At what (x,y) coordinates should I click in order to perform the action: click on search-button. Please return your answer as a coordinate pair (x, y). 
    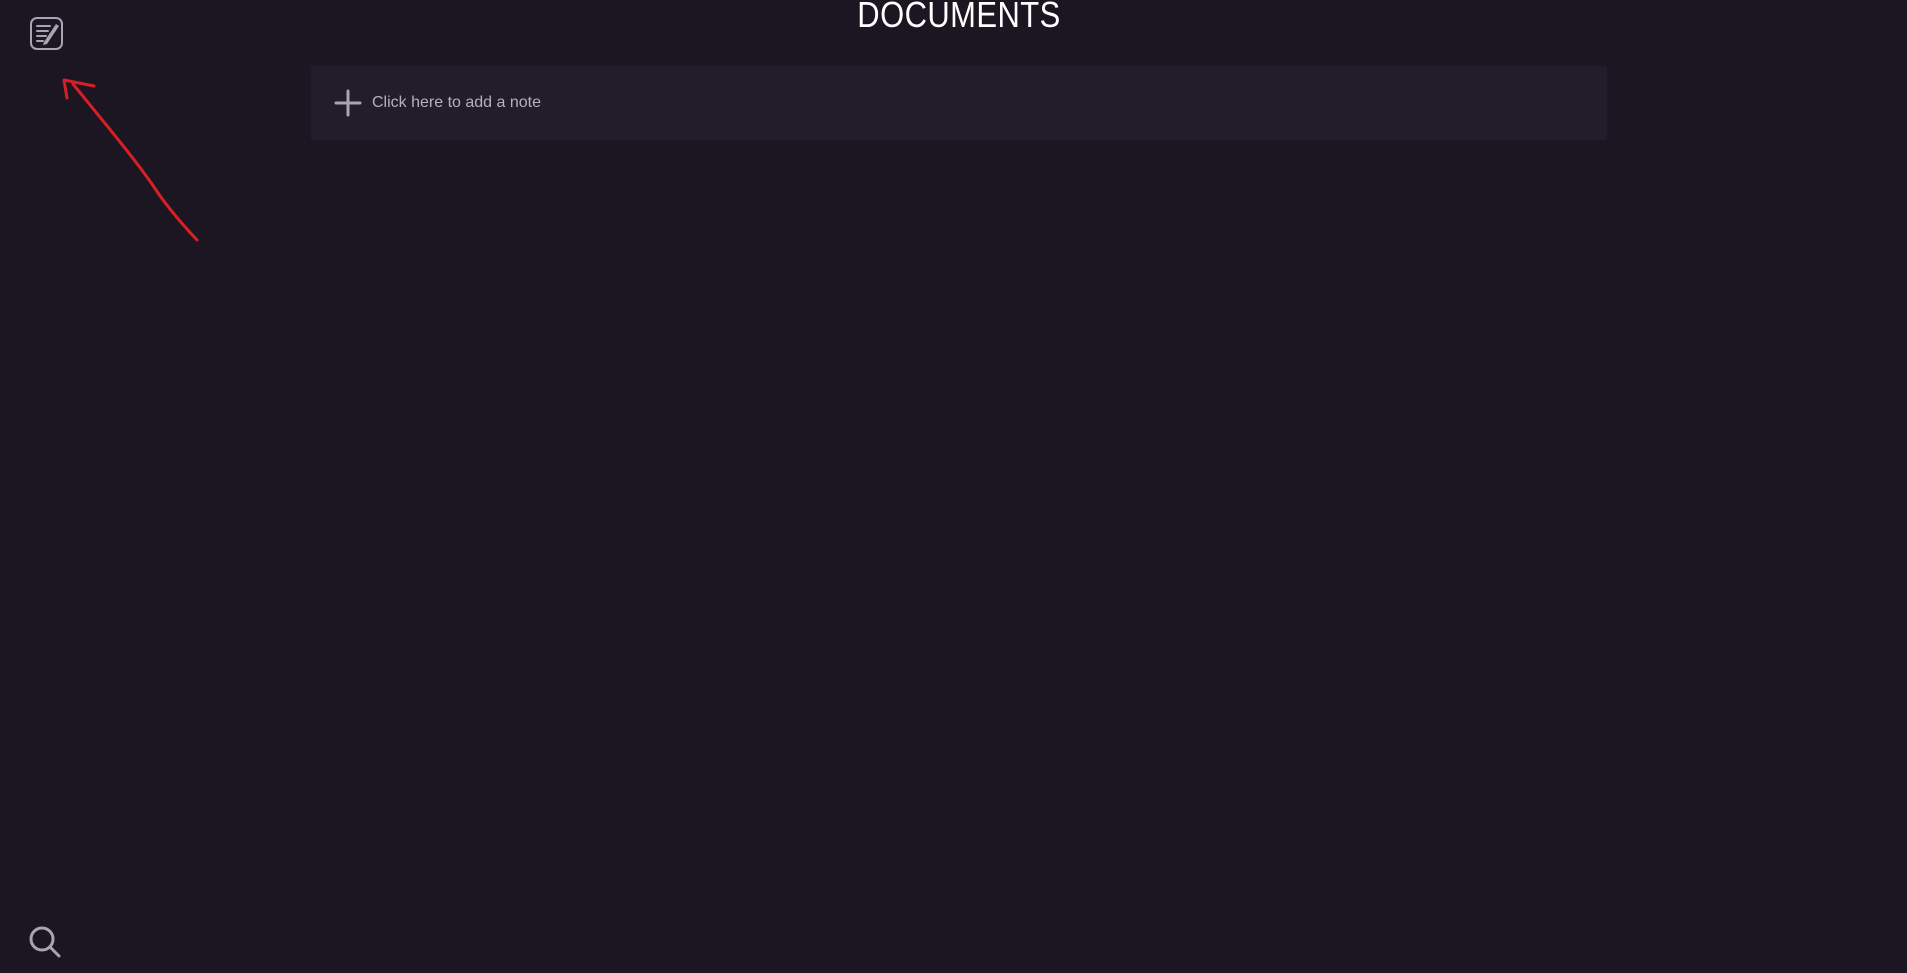
    Looking at the image, I should click on (45, 942).